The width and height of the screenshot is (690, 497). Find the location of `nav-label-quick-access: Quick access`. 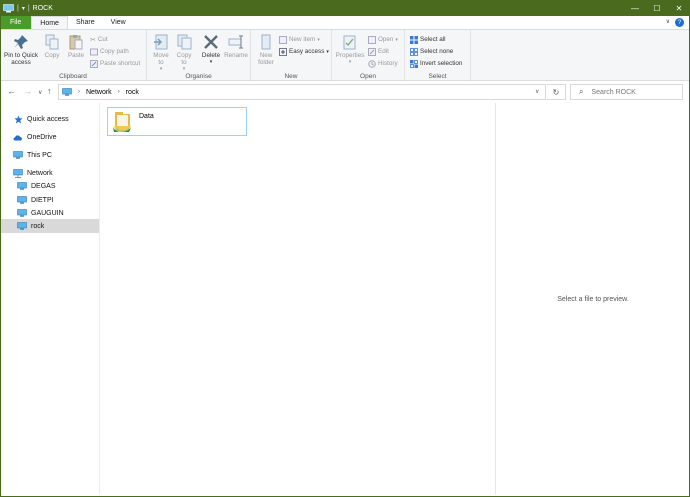

nav-label-quick-access: Quick access is located at coordinates (48, 119).